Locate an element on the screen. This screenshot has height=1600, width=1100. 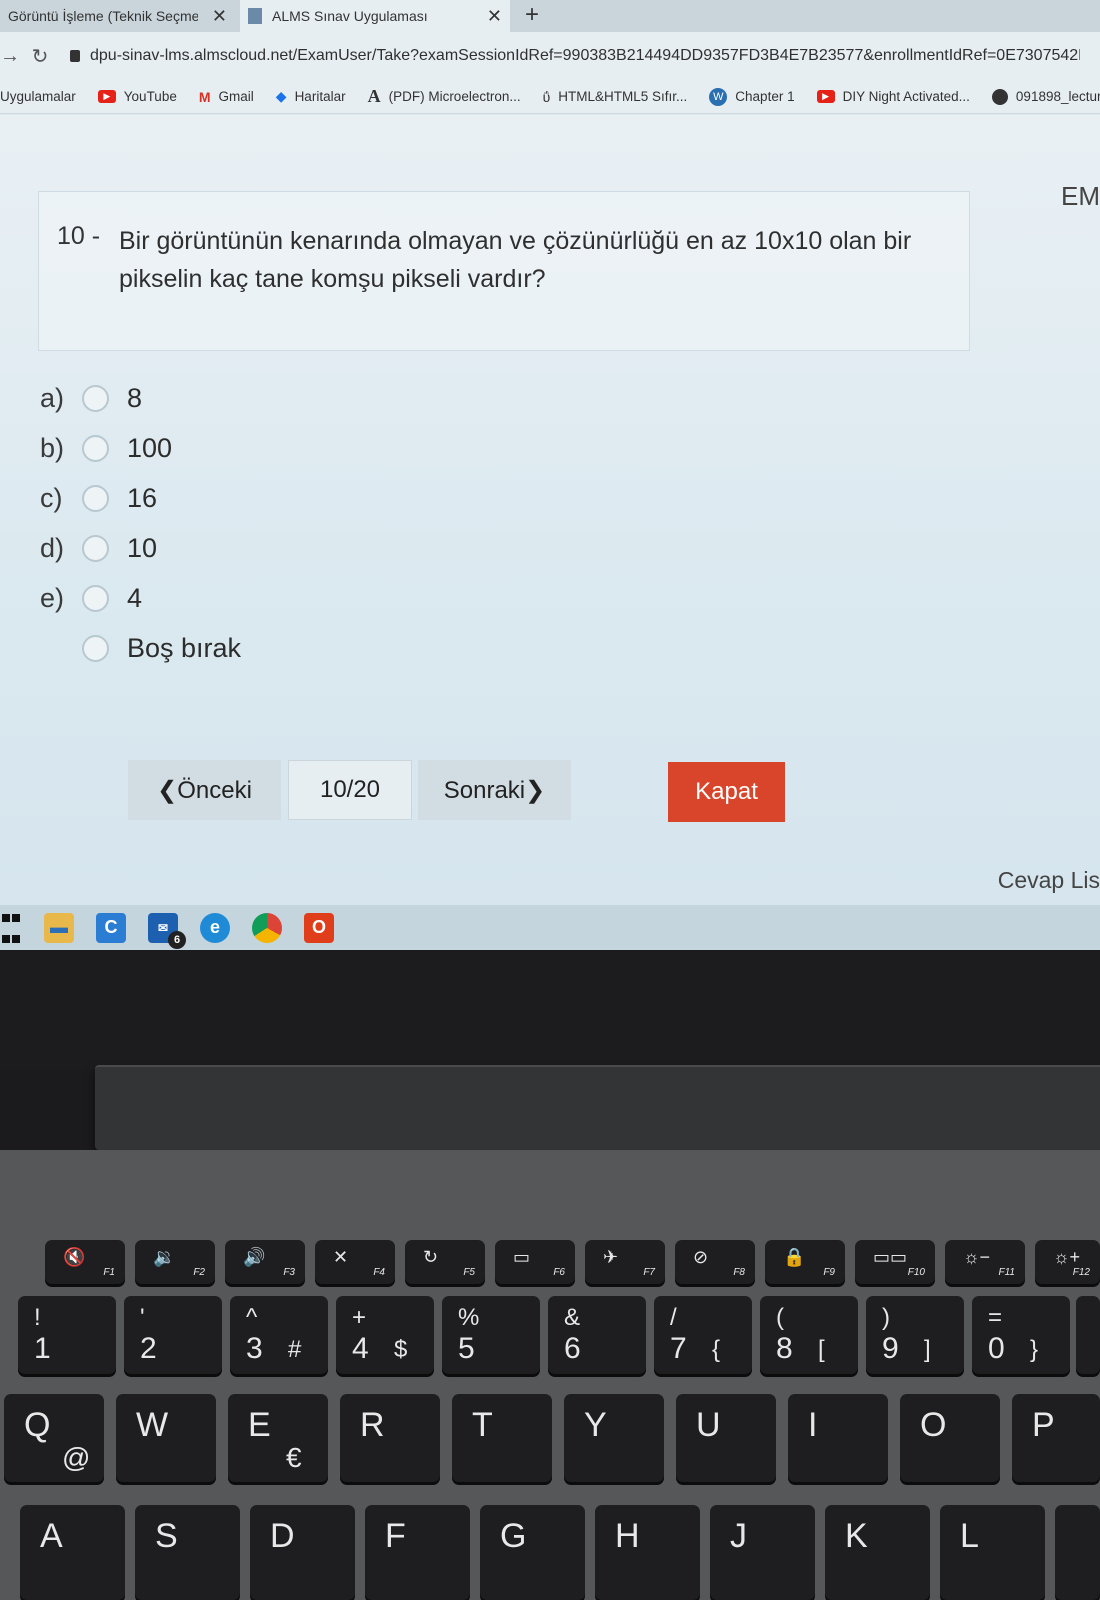
key-i: I is located at coordinates (838, 1438).